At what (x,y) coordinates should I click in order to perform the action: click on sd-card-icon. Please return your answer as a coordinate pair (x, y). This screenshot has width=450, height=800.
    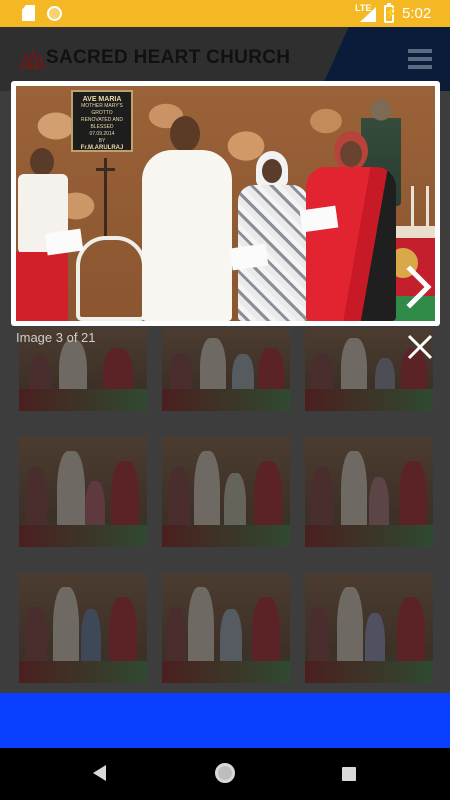
    Looking at the image, I should click on (28, 13).